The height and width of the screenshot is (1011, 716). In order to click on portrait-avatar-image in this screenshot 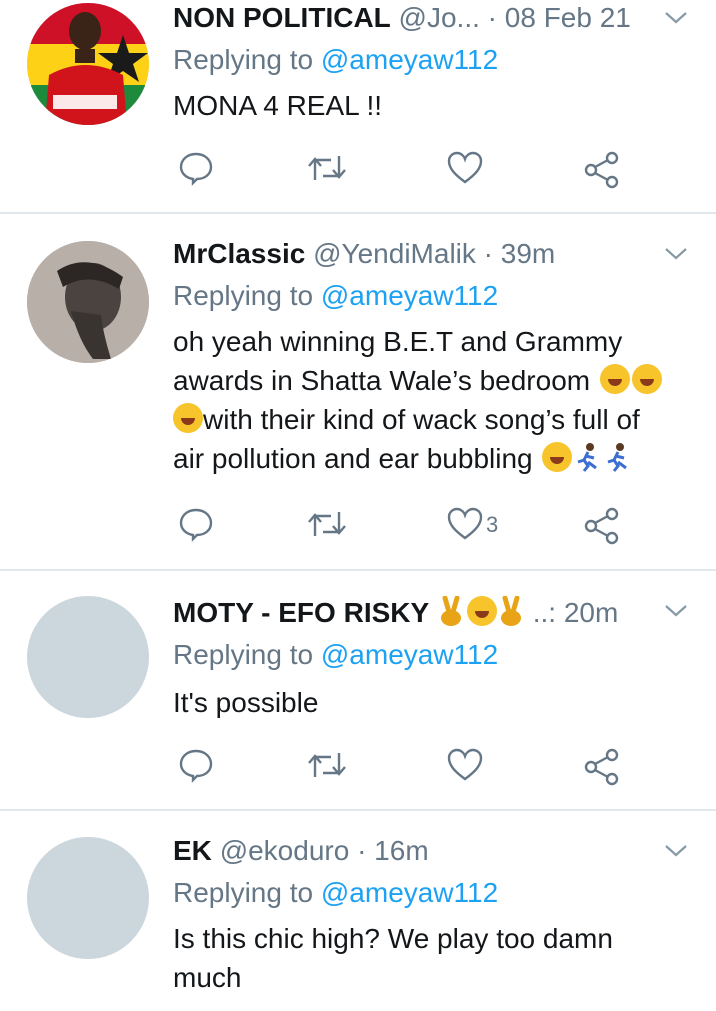, I will do `click(88, 302)`.